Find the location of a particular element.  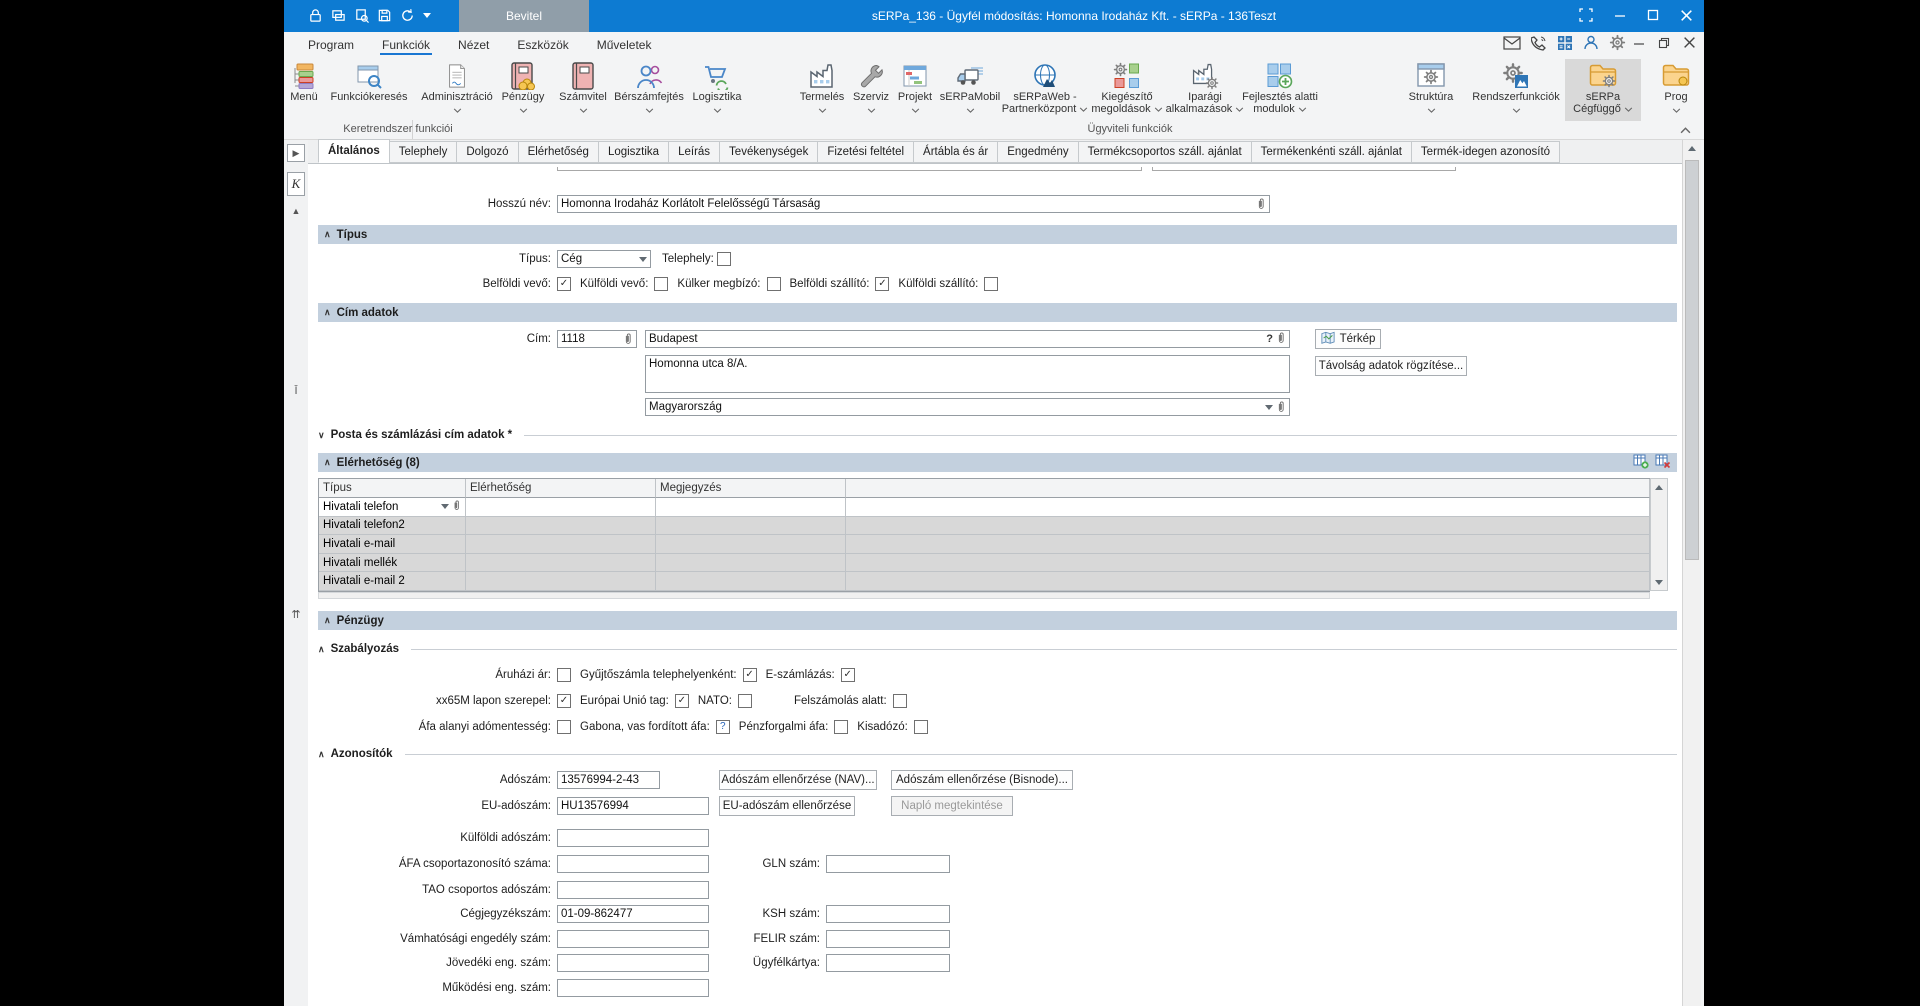

ribbon-button-serpaweb: sERPaWeb - Partnerközpont is located at coordinates (1045, 90).